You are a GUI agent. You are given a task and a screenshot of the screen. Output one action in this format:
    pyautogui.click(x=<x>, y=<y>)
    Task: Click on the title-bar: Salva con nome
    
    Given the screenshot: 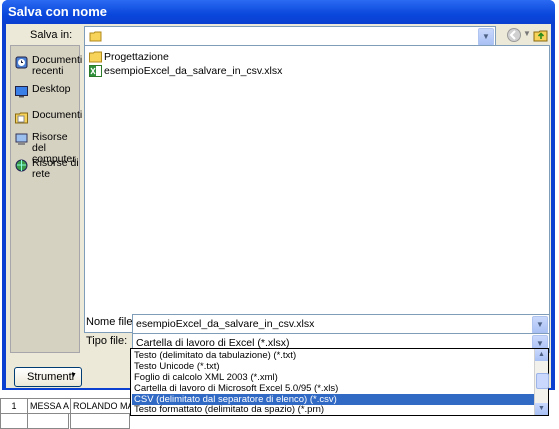 What is the action you would take?
    pyautogui.click(x=278, y=12)
    